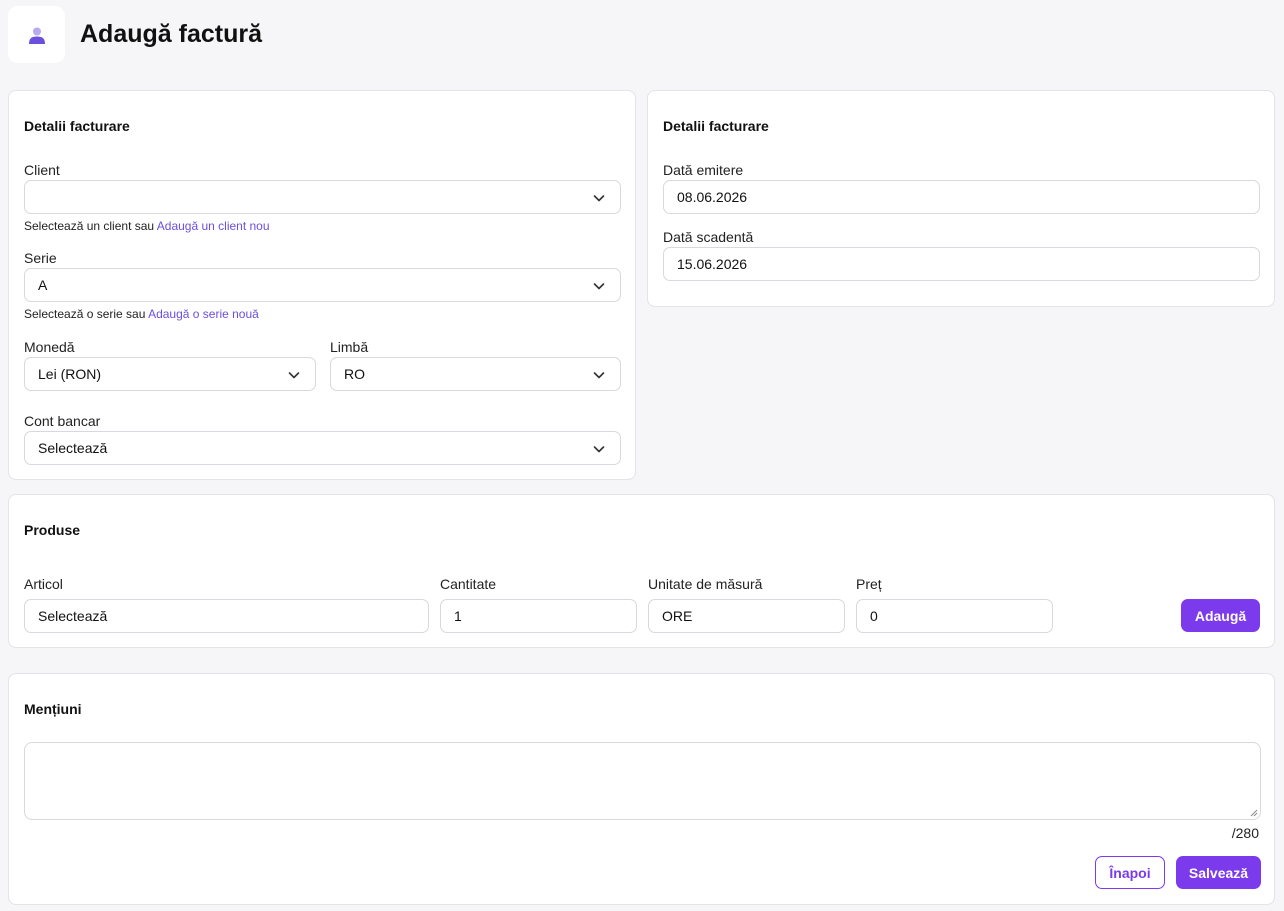 The height and width of the screenshot is (911, 1284). What do you see at coordinates (62, 421) in the screenshot?
I see `bank-account-label: Cont bancar` at bounding box center [62, 421].